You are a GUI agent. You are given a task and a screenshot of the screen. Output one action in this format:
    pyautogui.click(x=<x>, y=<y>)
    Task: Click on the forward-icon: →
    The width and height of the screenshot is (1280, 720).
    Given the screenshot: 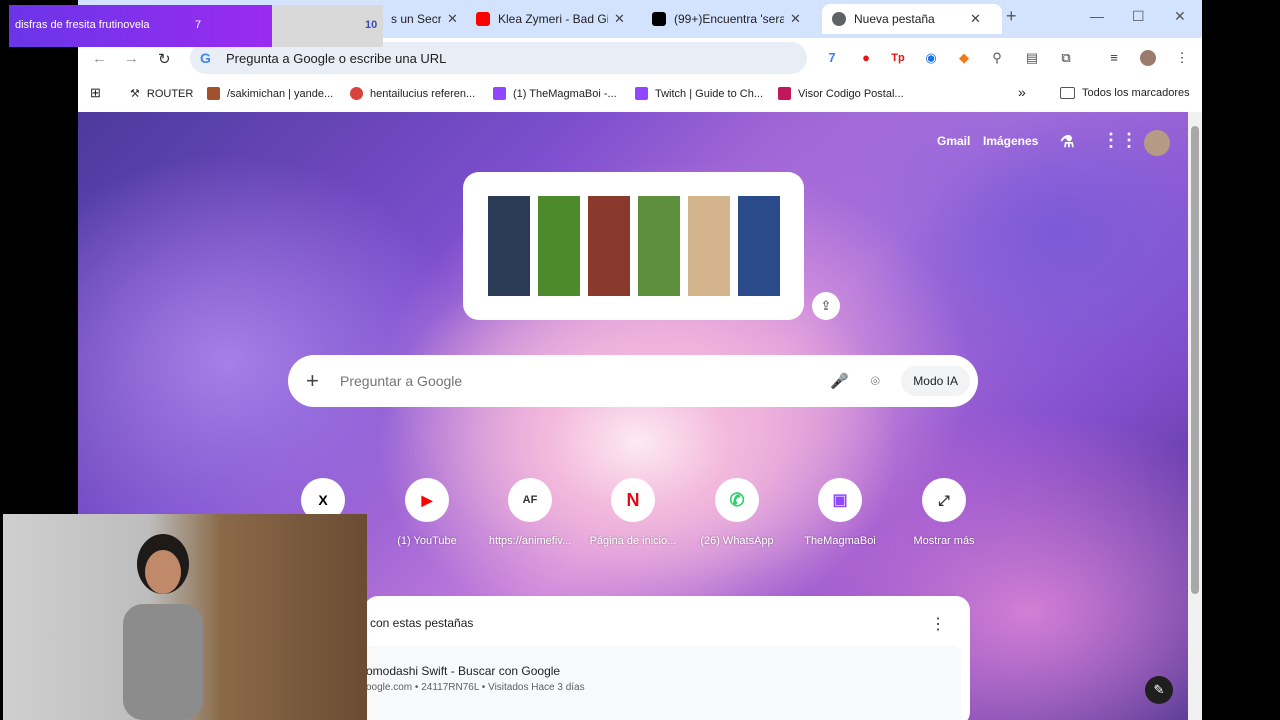 What is the action you would take?
    pyautogui.click(x=131, y=58)
    